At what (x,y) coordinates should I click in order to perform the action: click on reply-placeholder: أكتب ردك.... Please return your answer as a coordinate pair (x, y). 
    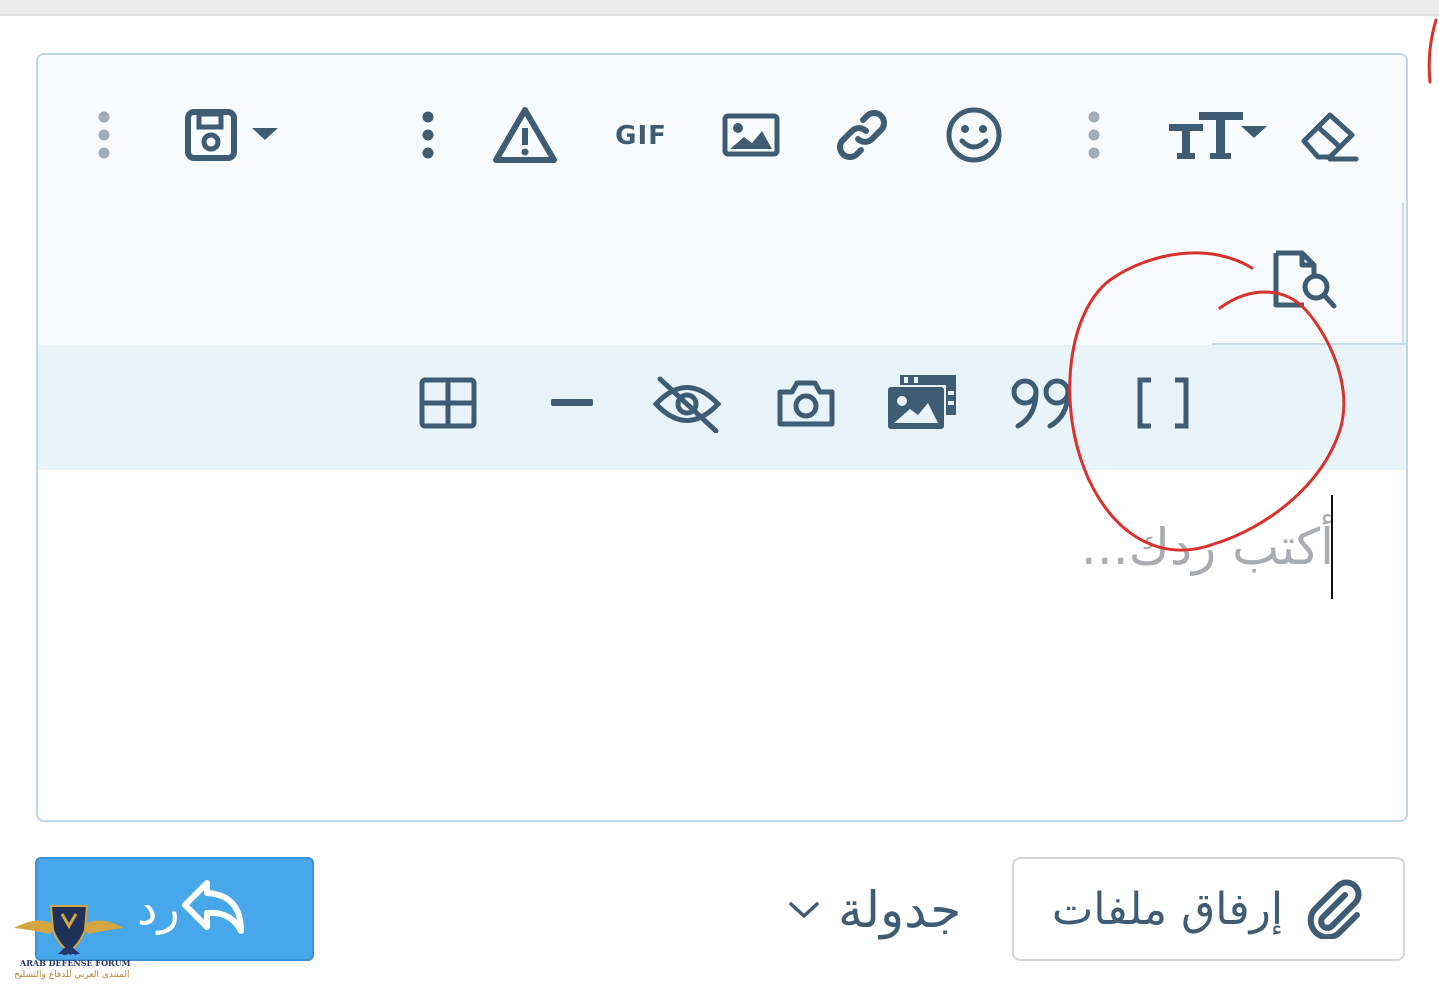
    Looking at the image, I should click on (1207, 547).